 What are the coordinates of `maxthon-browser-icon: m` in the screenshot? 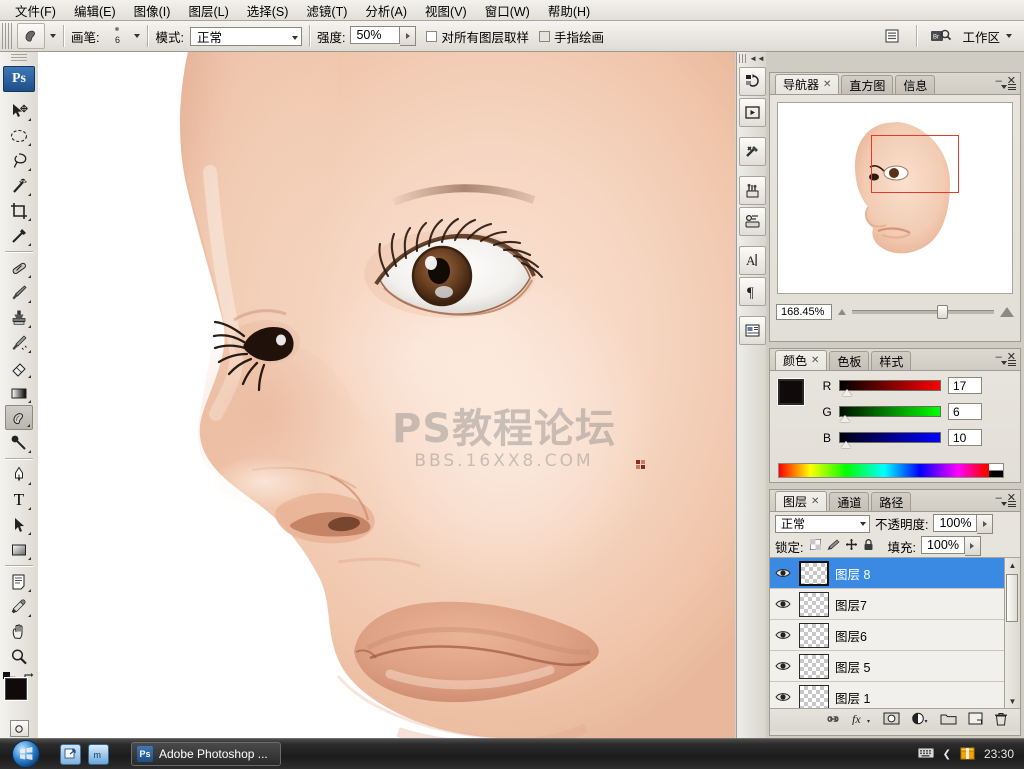 It's located at (98, 754).